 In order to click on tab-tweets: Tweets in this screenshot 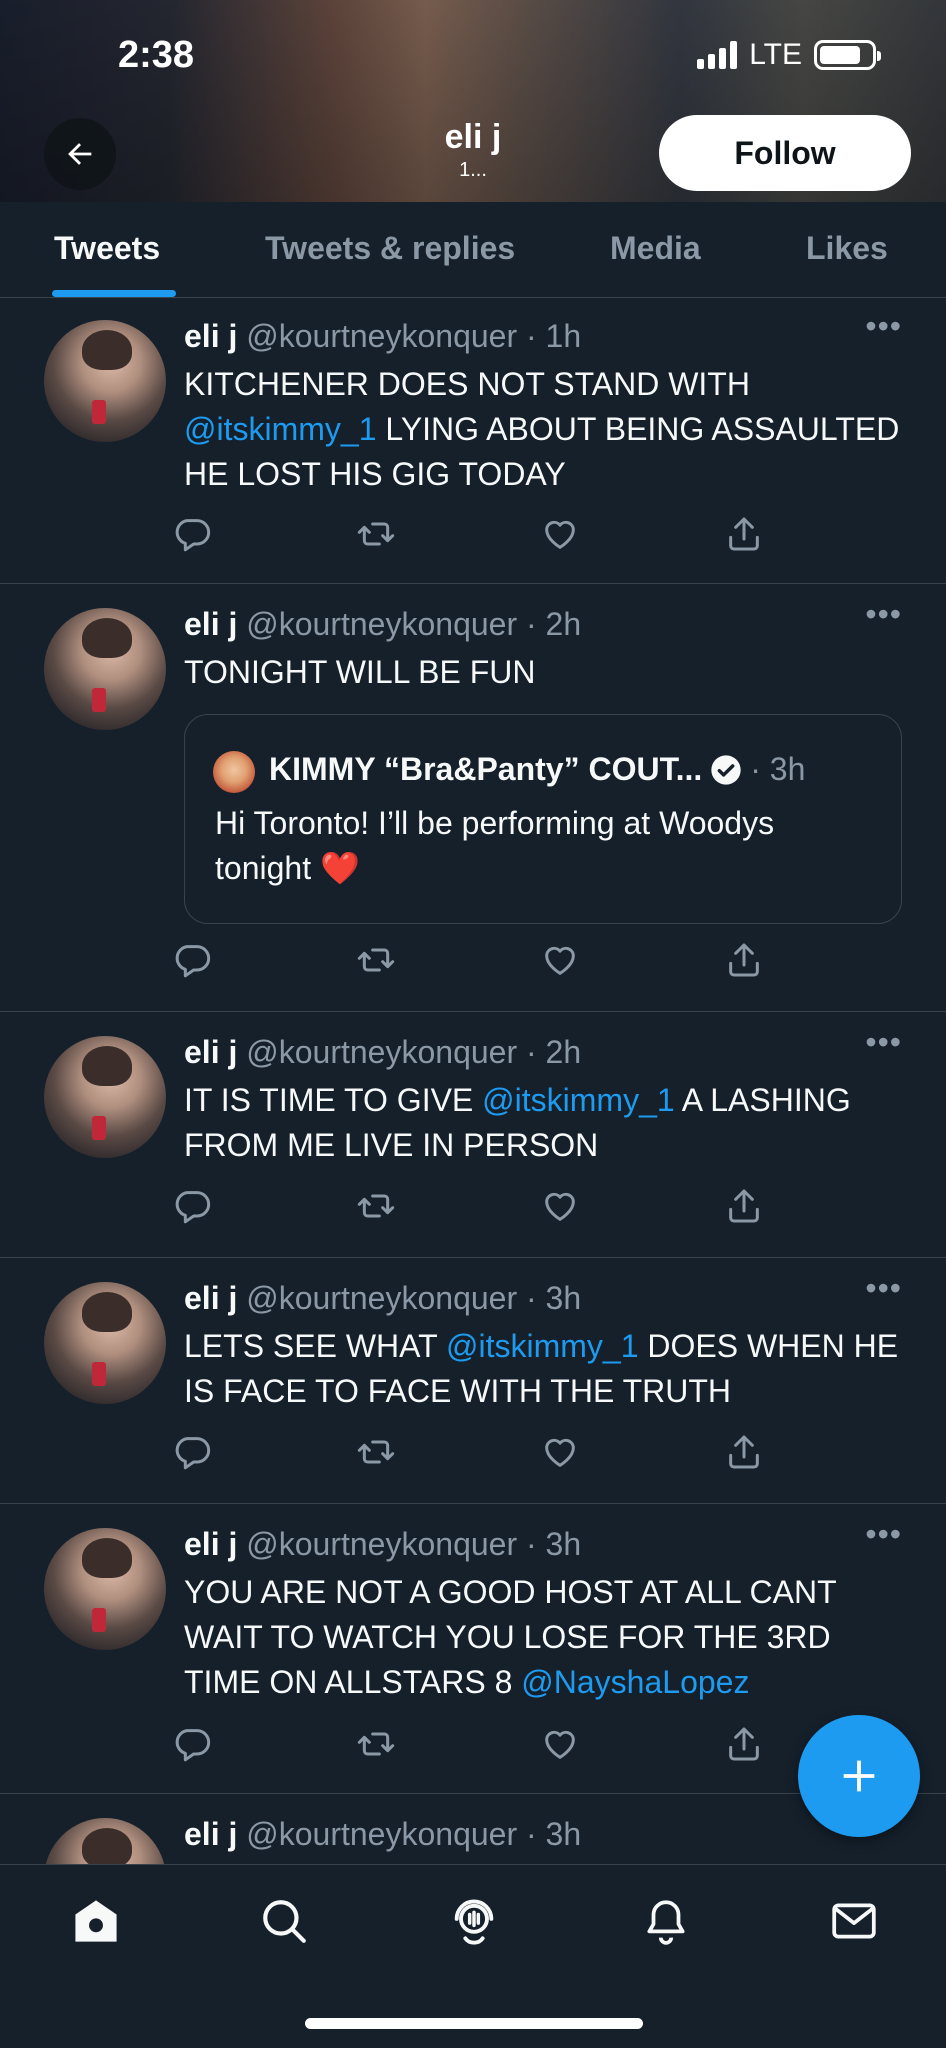, I will do `click(107, 248)`.